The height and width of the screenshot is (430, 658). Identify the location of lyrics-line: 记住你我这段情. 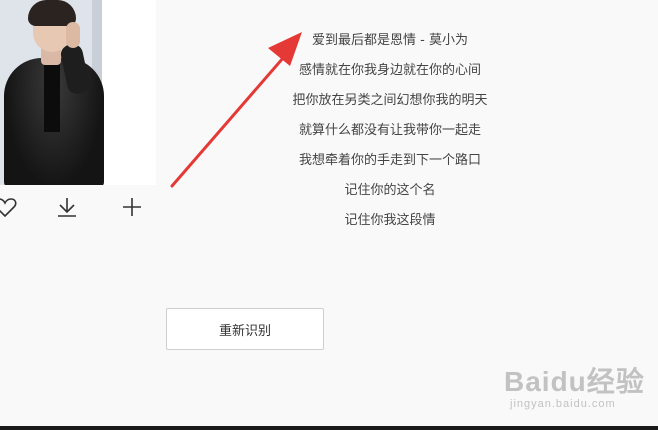
(390, 220).